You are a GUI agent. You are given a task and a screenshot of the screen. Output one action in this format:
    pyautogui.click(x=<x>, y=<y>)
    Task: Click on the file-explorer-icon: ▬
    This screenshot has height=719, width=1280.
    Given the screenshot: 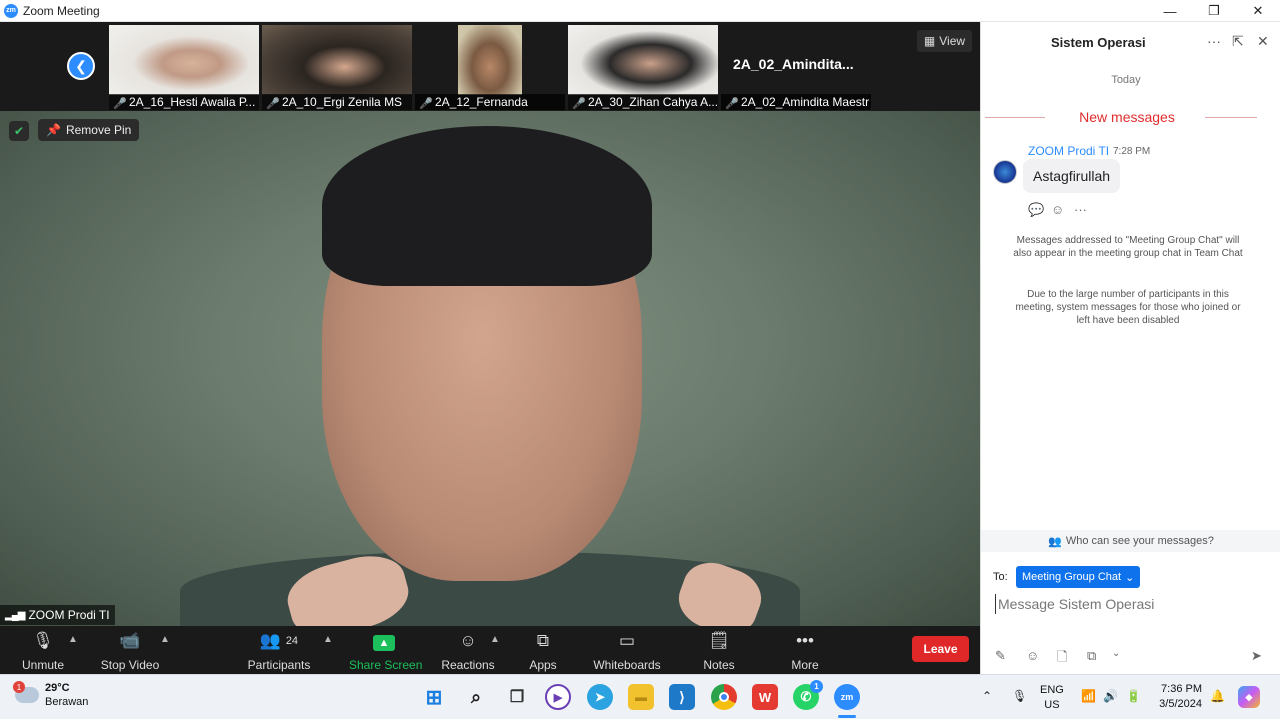 What is the action you would take?
    pyautogui.click(x=641, y=697)
    